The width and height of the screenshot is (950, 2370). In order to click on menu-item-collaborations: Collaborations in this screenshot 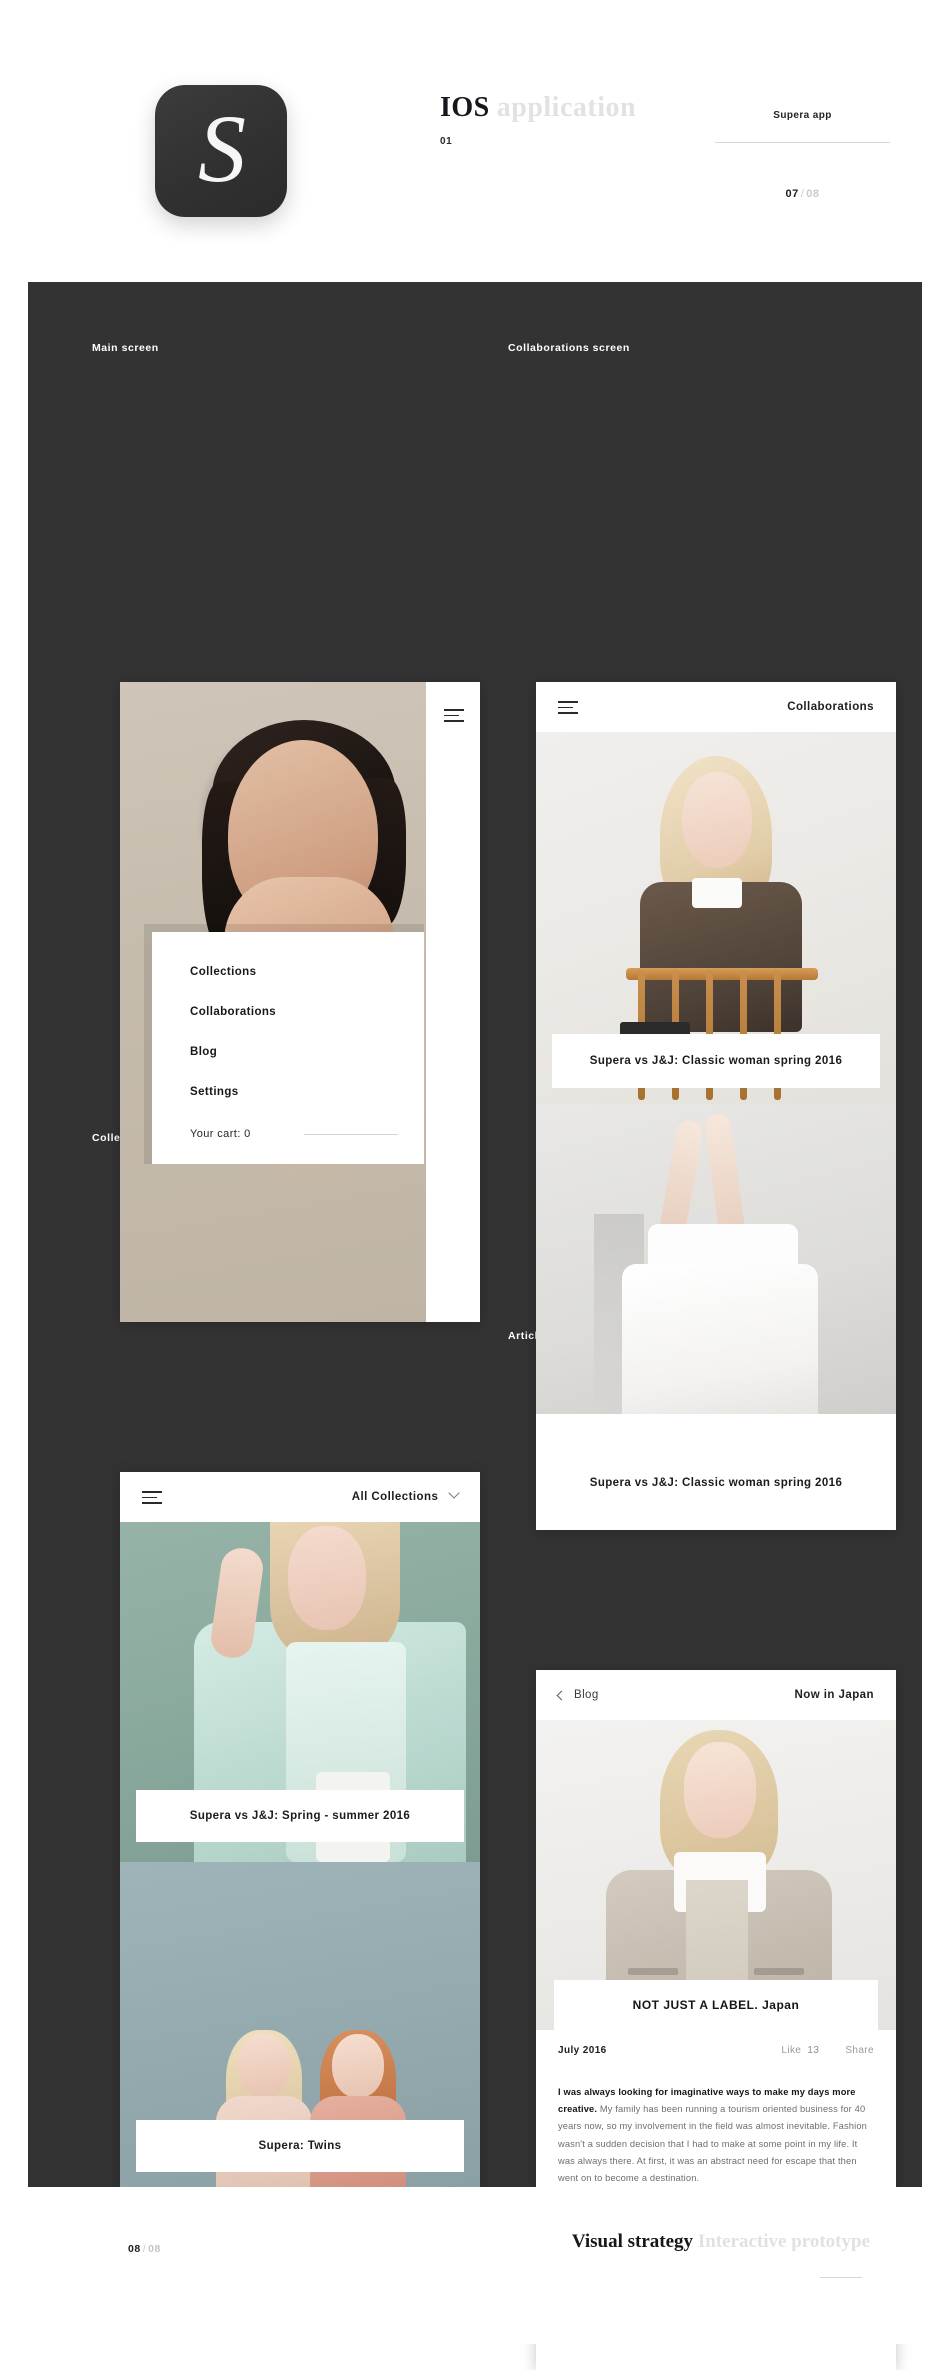, I will do `click(307, 1012)`.